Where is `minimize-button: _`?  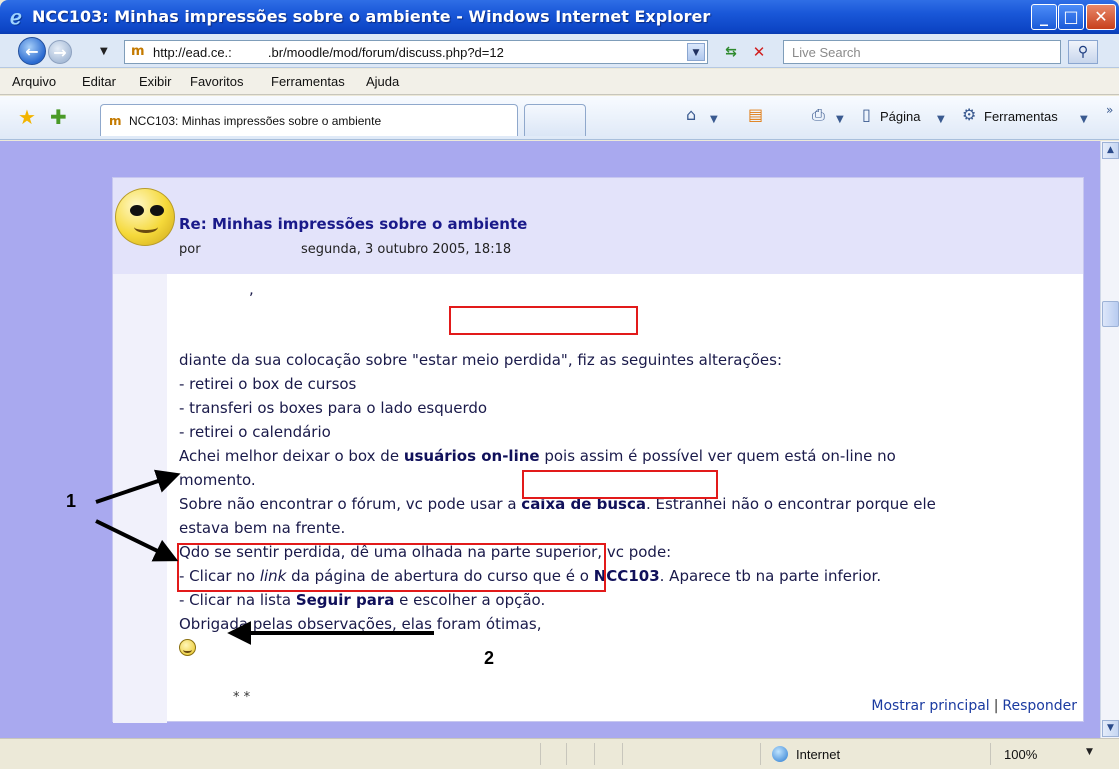
minimize-button: _ is located at coordinates (1044, 17).